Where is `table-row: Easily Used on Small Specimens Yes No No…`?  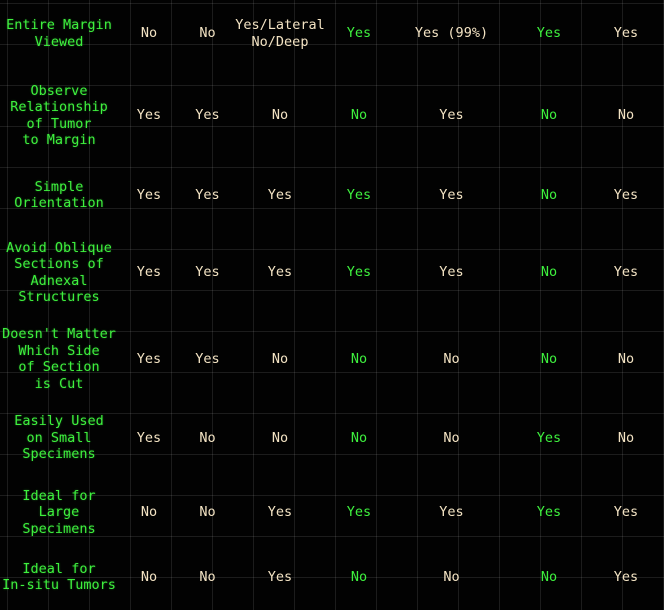
table-row: Easily Used on Small Specimens Yes No No… is located at coordinates (332, 438).